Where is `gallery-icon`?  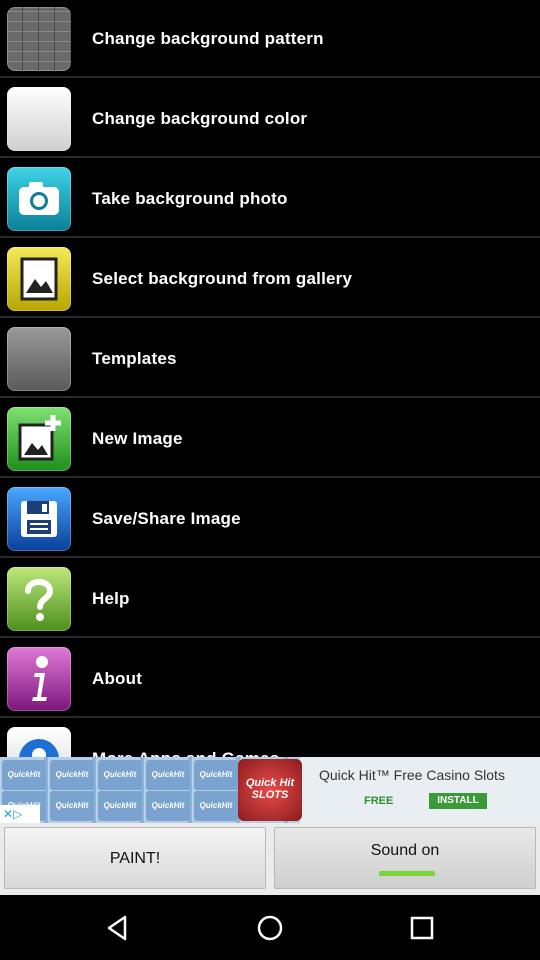
gallery-icon is located at coordinates (39, 279).